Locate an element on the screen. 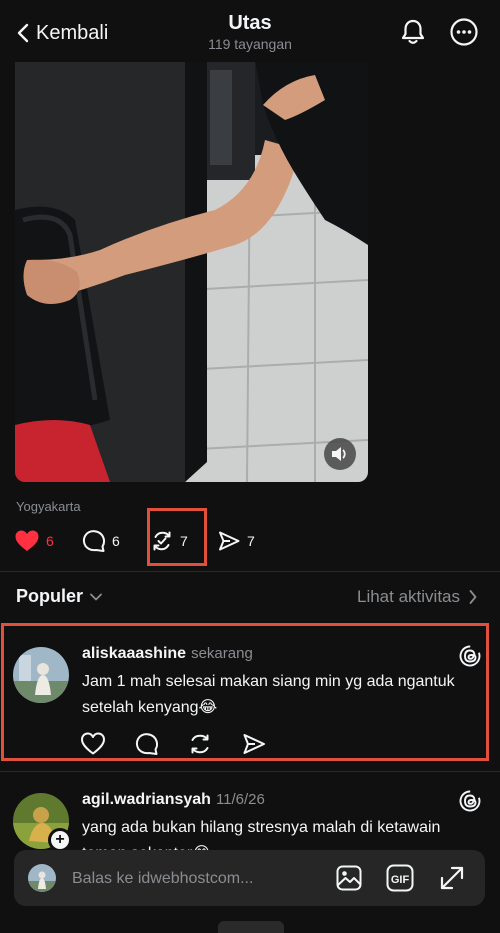 The height and width of the screenshot is (933, 500). share-button: 7 is located at coordinates (236, 541).